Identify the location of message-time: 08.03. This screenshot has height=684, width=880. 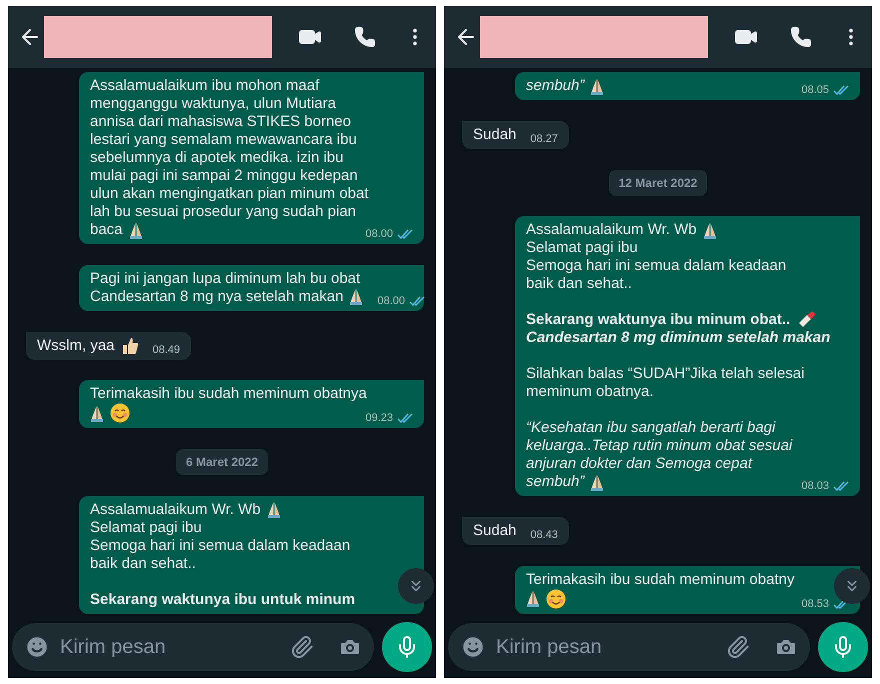
(815, 486).